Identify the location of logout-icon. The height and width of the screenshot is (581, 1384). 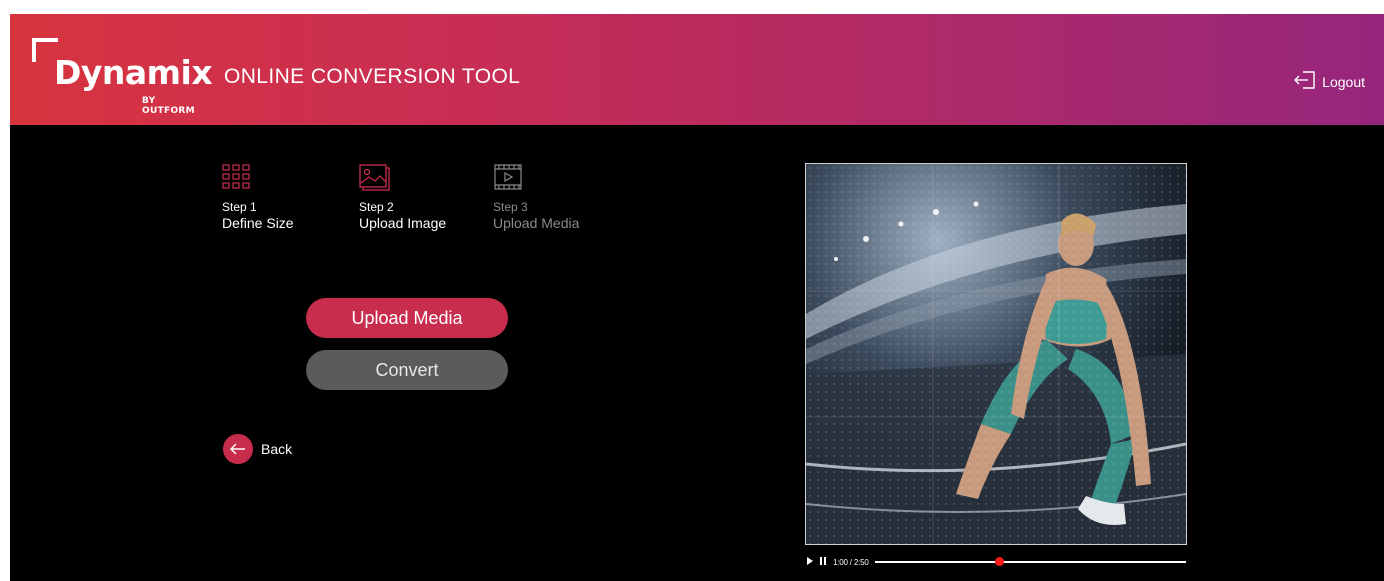
(1305, 81).